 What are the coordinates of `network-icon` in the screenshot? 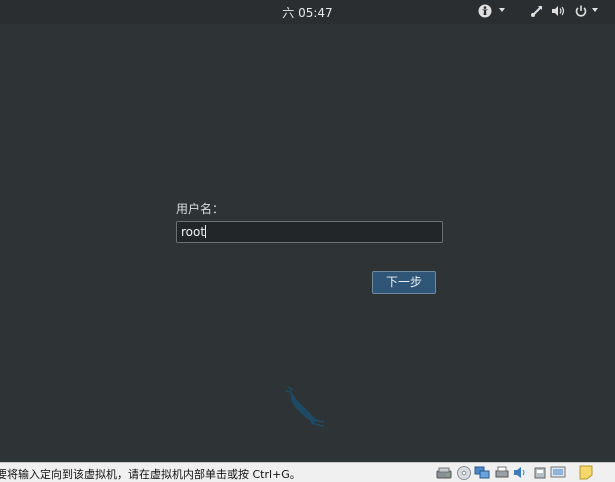 It's located at (537, 12).